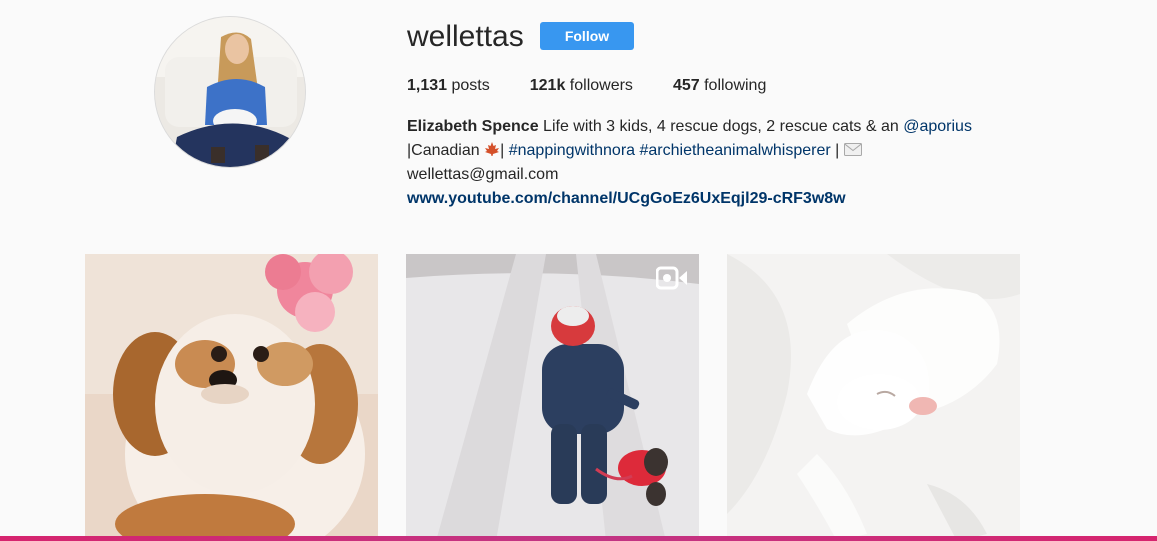 The width and height of the screenshot is (1157, 541). I want to click on profile-username: wellettas, so click(465, 36).